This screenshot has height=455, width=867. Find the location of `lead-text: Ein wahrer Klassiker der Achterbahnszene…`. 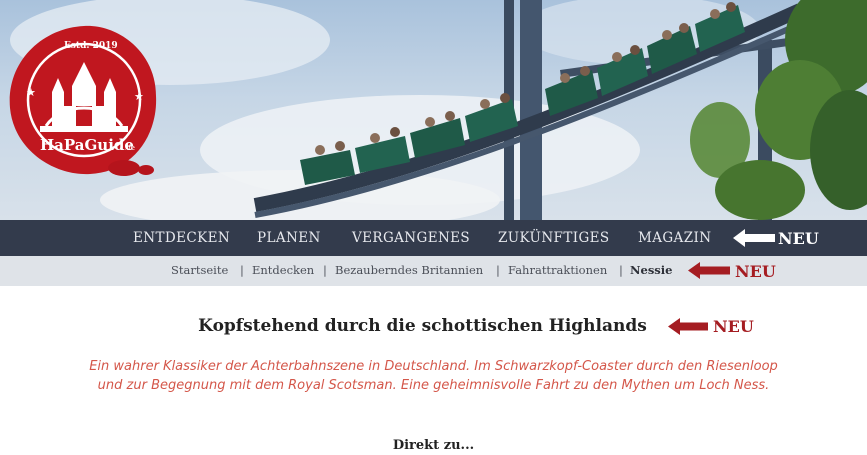

lead-text: Ein wahrer Klassiker der Achterbahnszene… is located at coordinates (433, 376).